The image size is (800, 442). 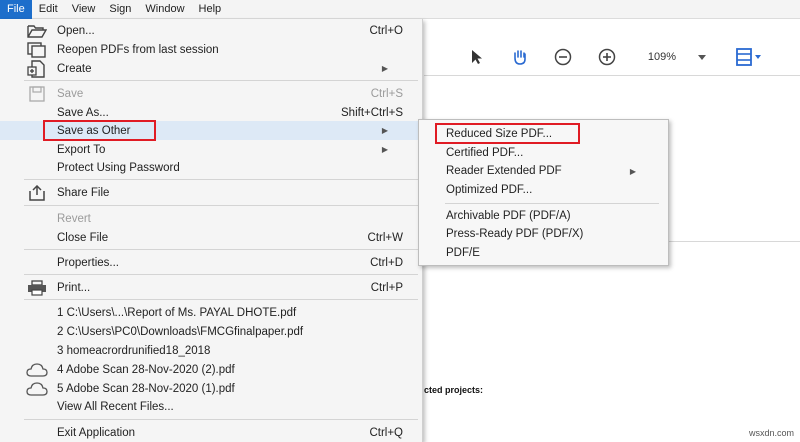 I want to click on menu-item-save: Save Ctrl+S, so click(x=211, y=93).